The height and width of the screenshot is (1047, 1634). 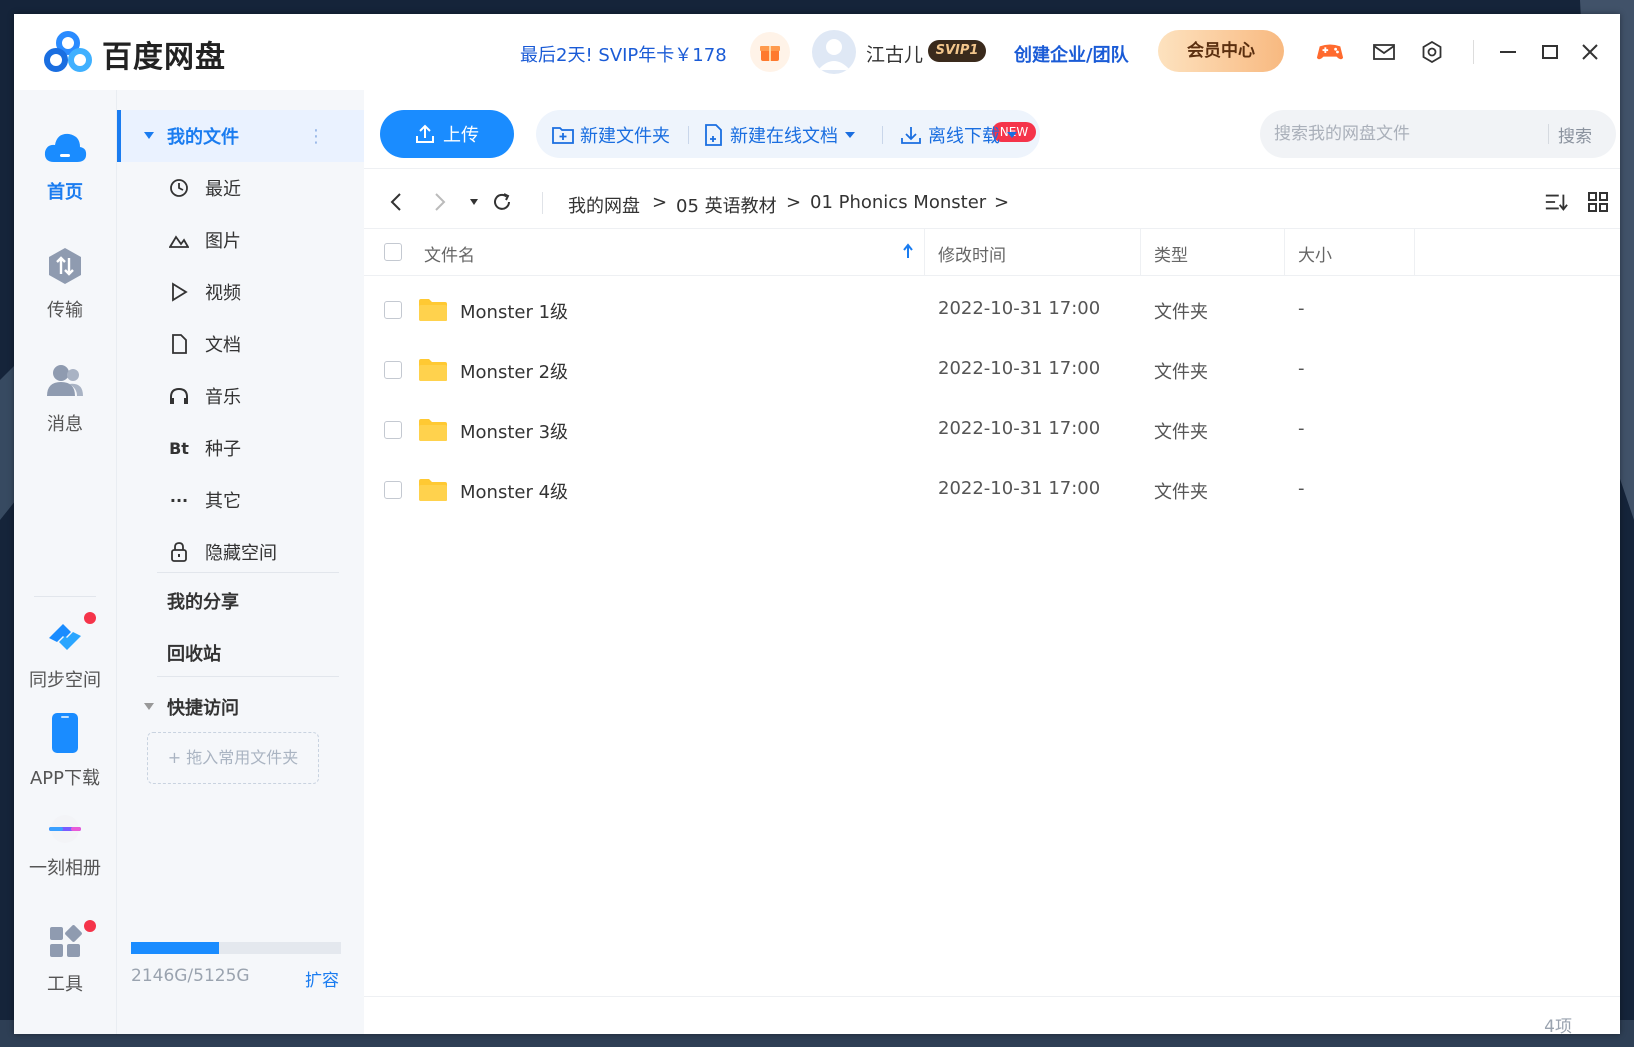 I want to click on grid-icon, so click(x=1598, y=202).